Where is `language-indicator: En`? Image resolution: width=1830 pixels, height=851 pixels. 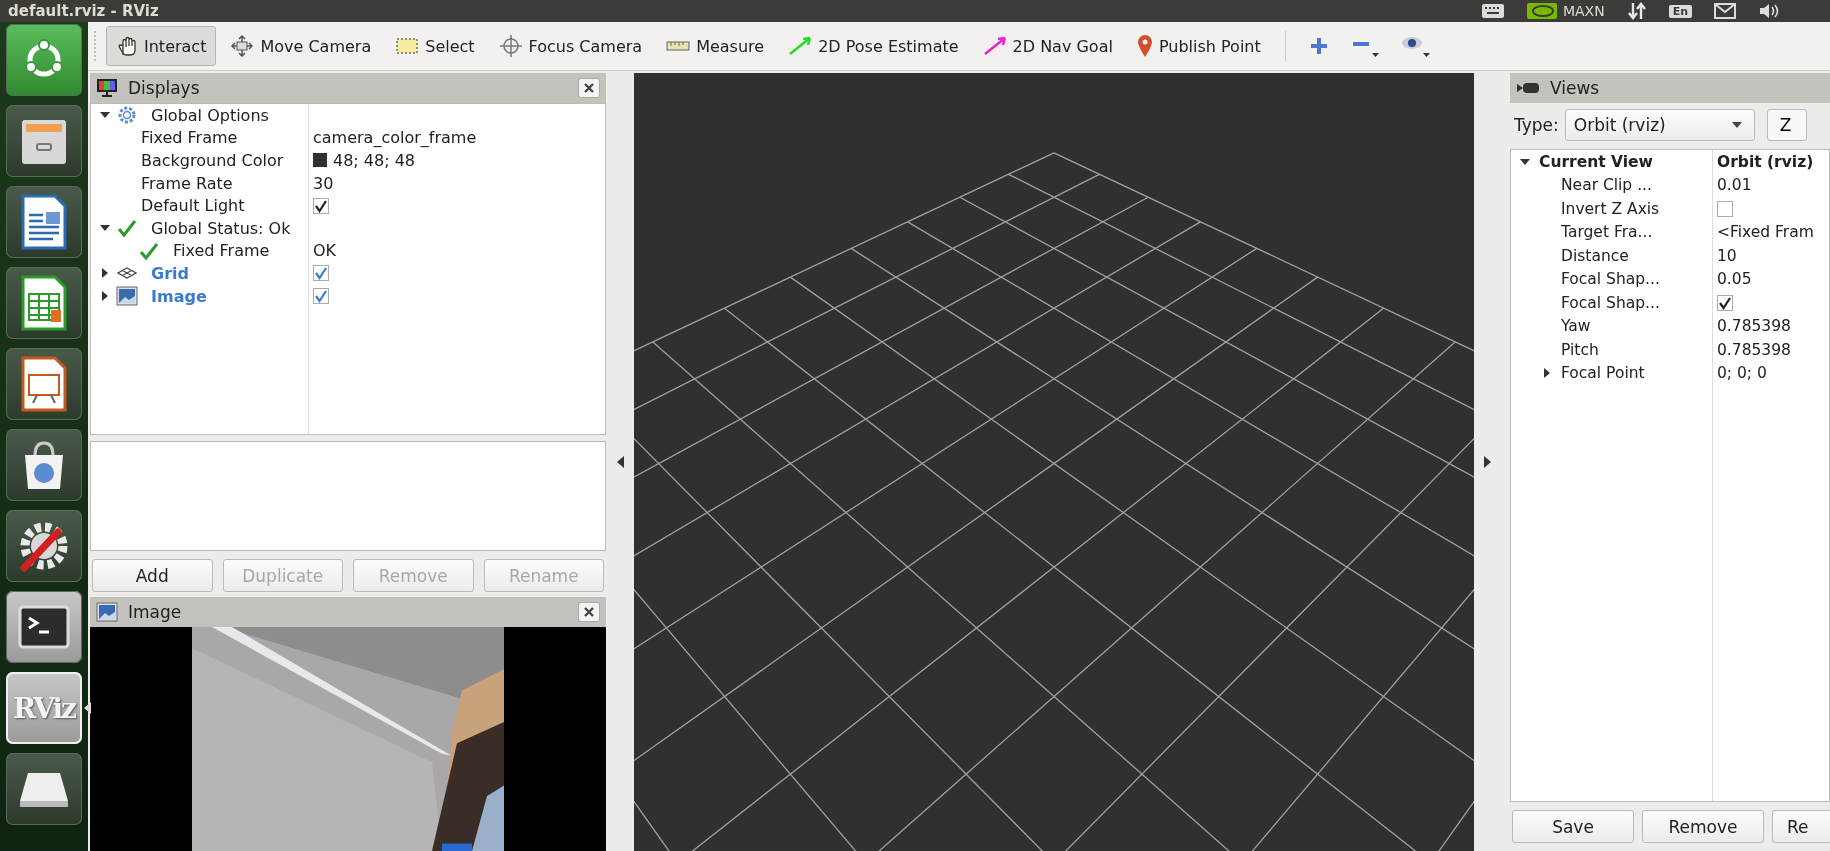
language-indicator: En is located at coordinates (1680, 11).